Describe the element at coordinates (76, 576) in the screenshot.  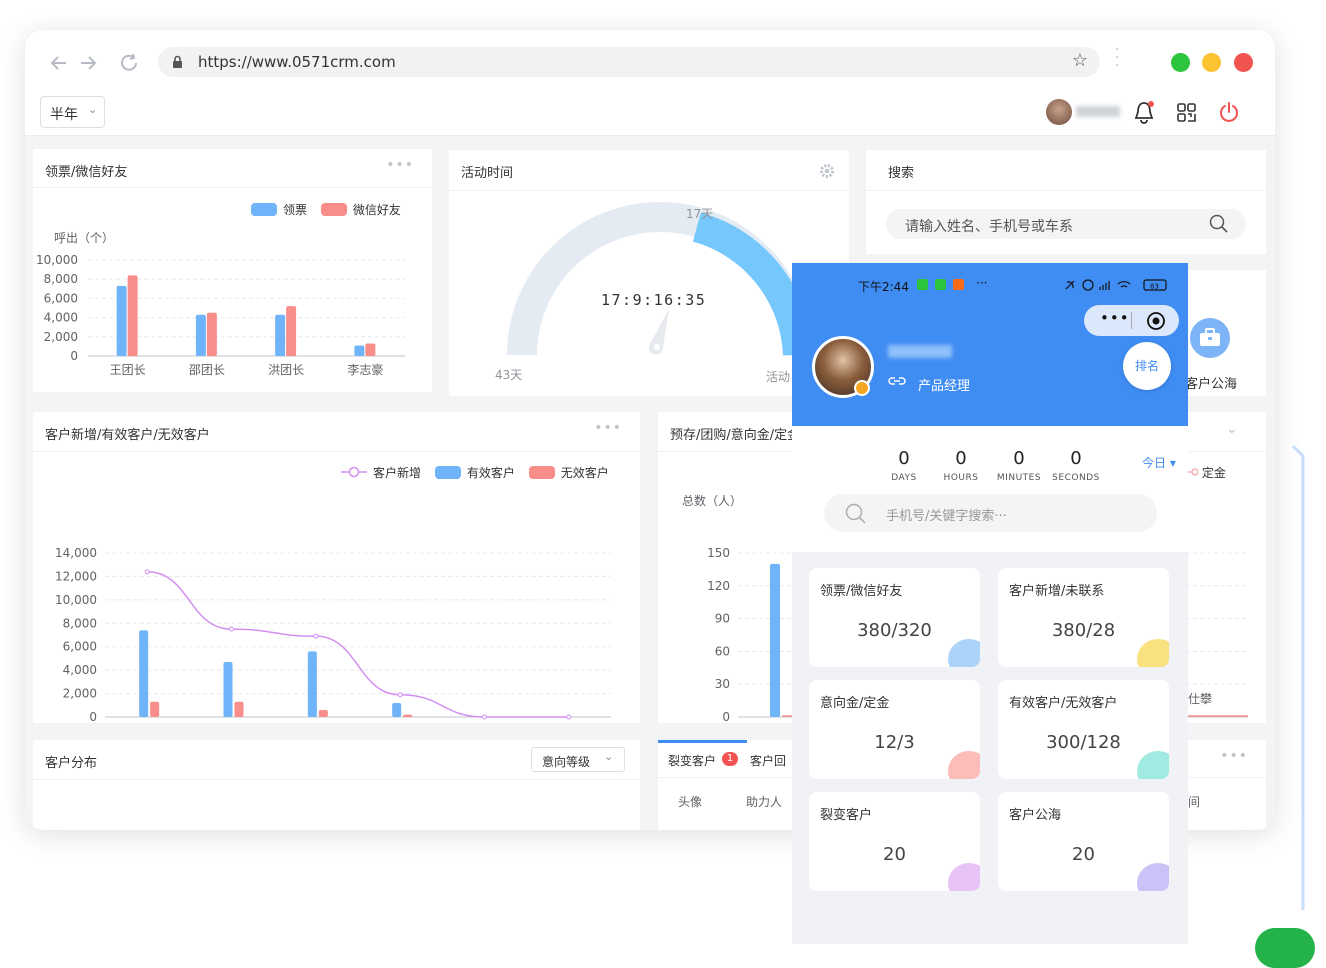
I see `y-tick-label: 12,000` at that location.